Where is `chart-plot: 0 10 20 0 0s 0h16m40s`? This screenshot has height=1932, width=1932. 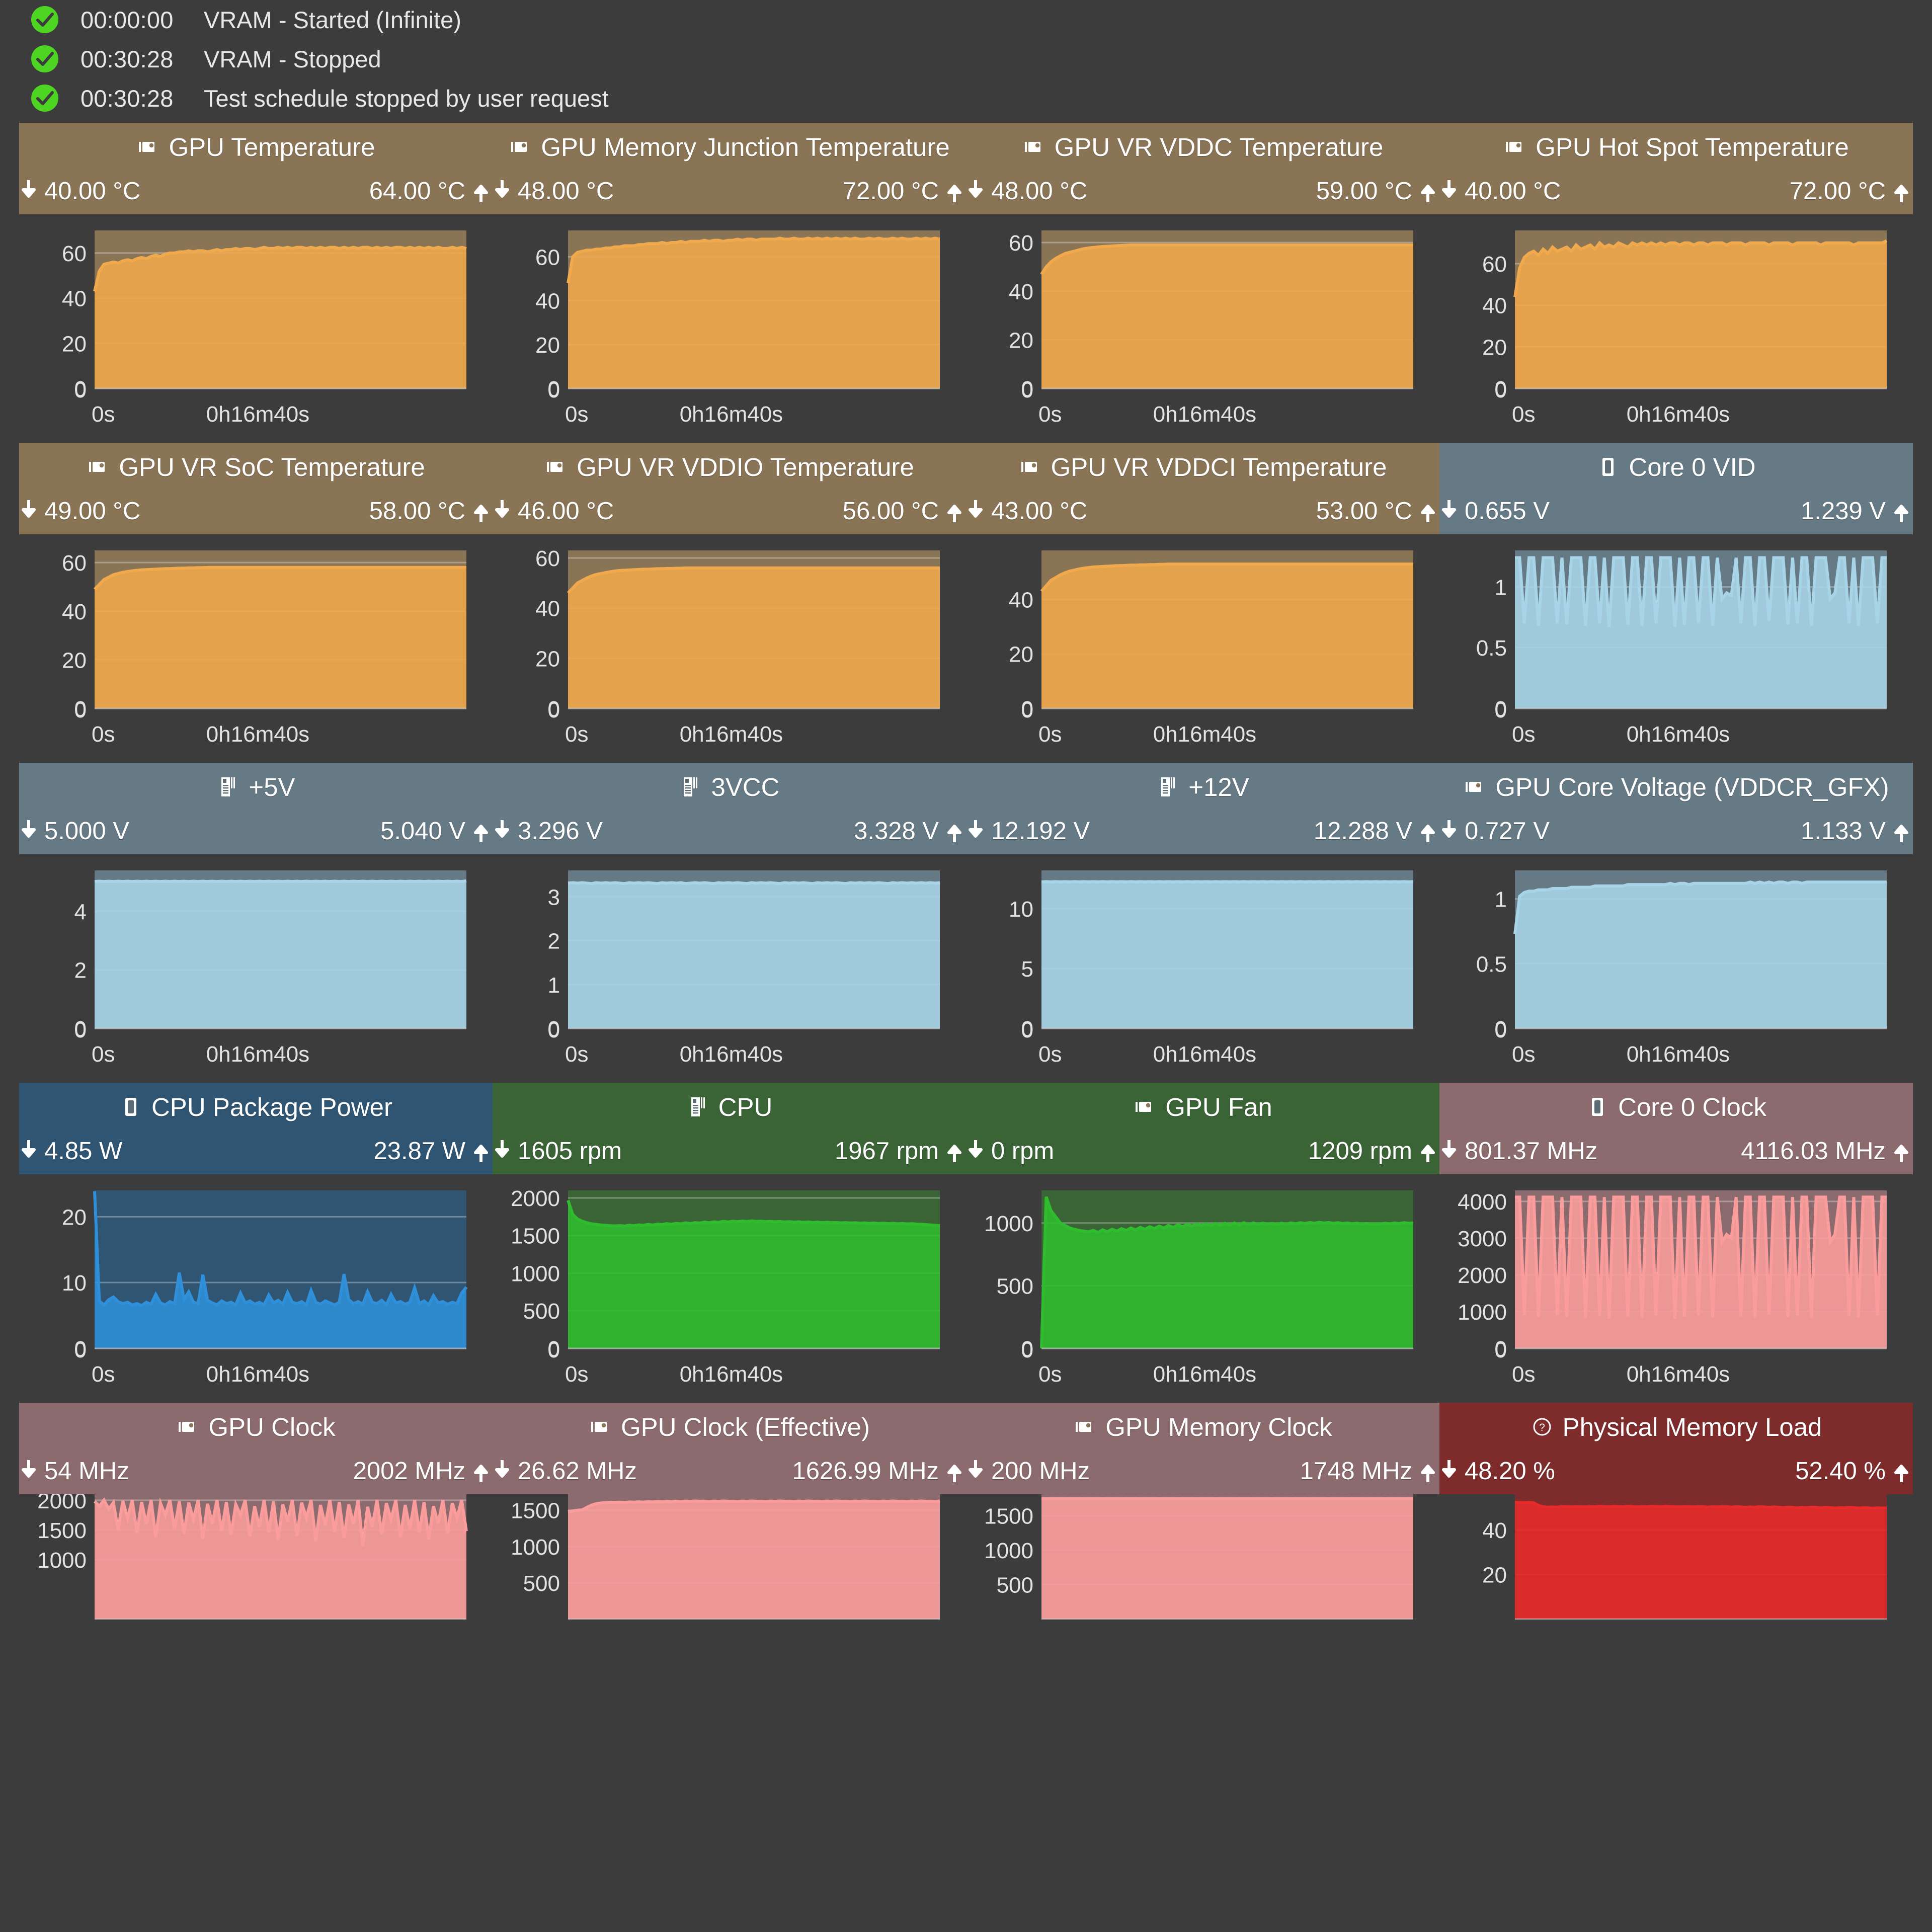
chart-plot: 0 10 20 0 0s 0h16m40s is located at coordinates (256, 1283).